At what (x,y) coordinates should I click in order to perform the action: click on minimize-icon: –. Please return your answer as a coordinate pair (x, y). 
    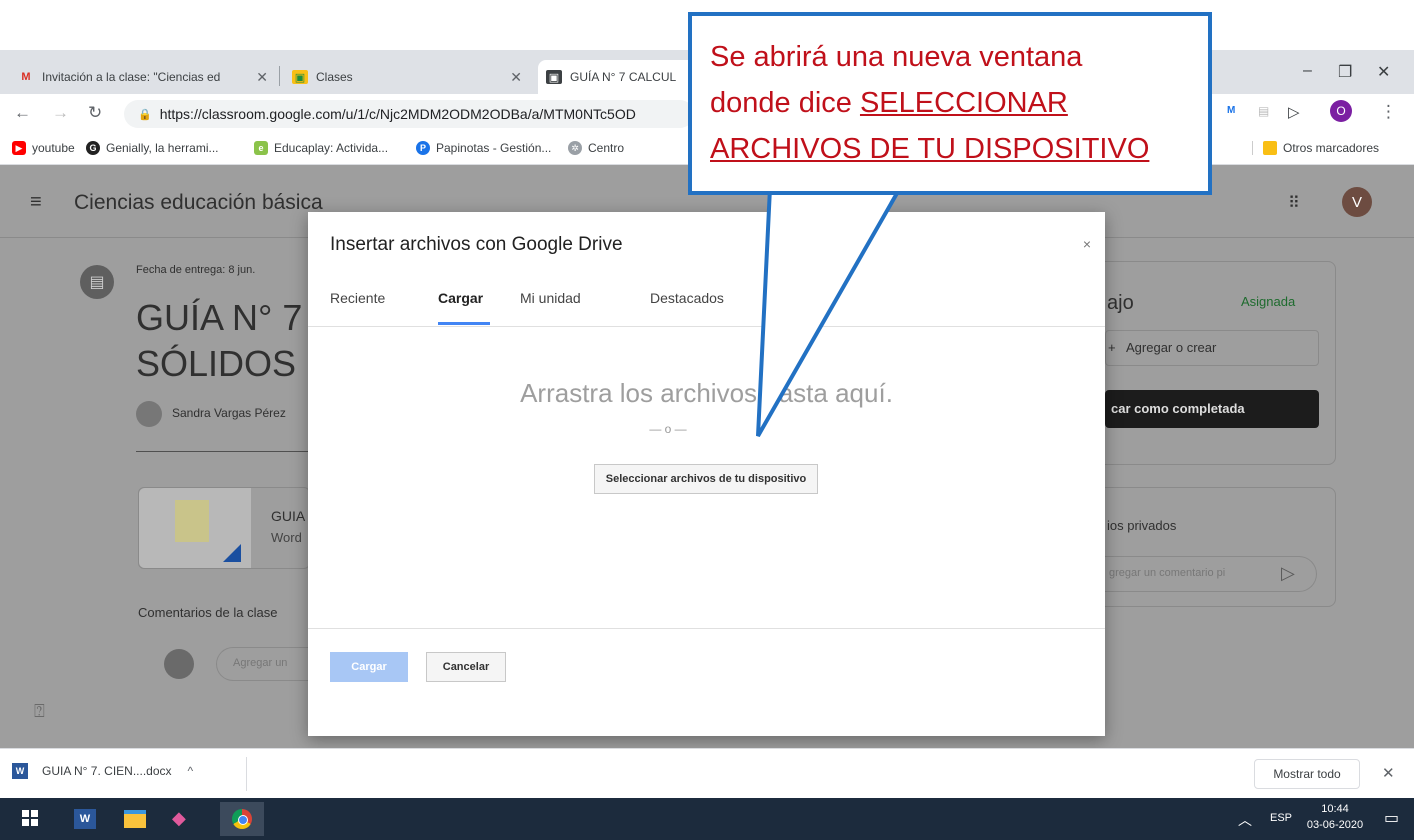
    Looking at the image, I should click on (1307, 71).